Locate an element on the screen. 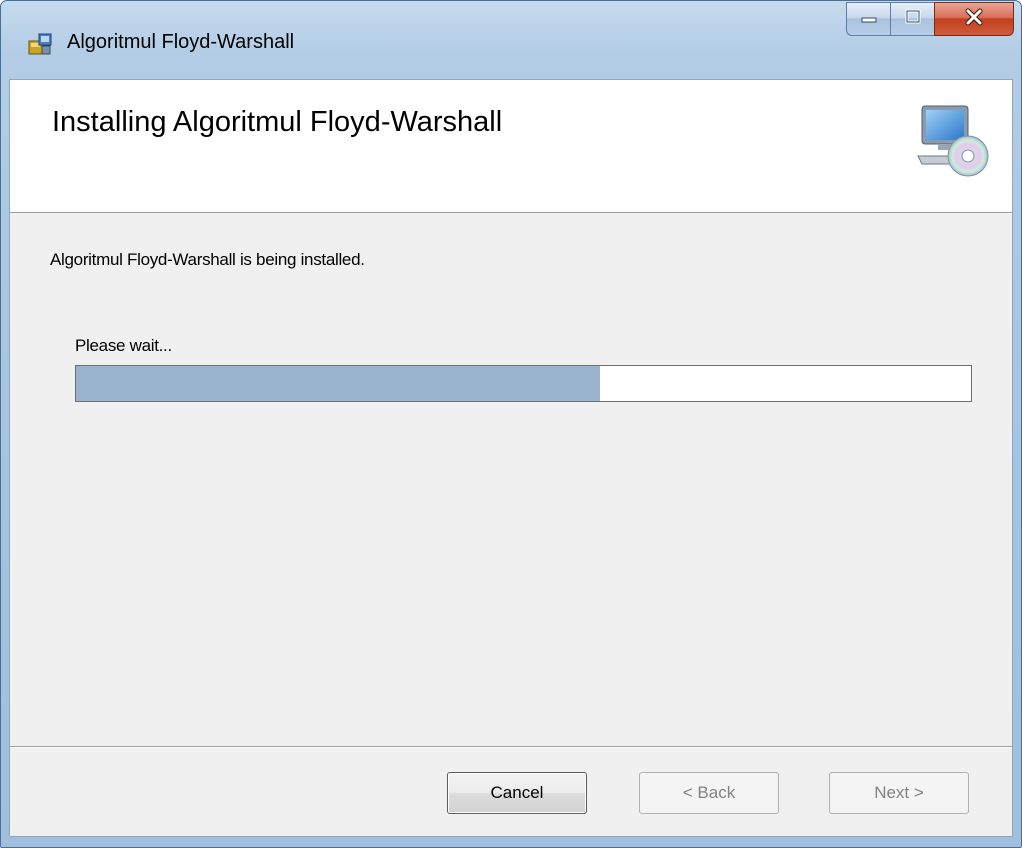  cancel-button: Cancel is located at coordinates (517, 793).